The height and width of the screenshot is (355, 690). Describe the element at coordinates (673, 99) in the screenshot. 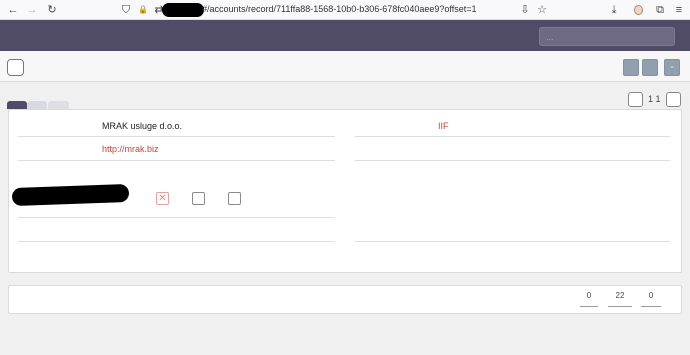

I see `pager-next-button` at that location.